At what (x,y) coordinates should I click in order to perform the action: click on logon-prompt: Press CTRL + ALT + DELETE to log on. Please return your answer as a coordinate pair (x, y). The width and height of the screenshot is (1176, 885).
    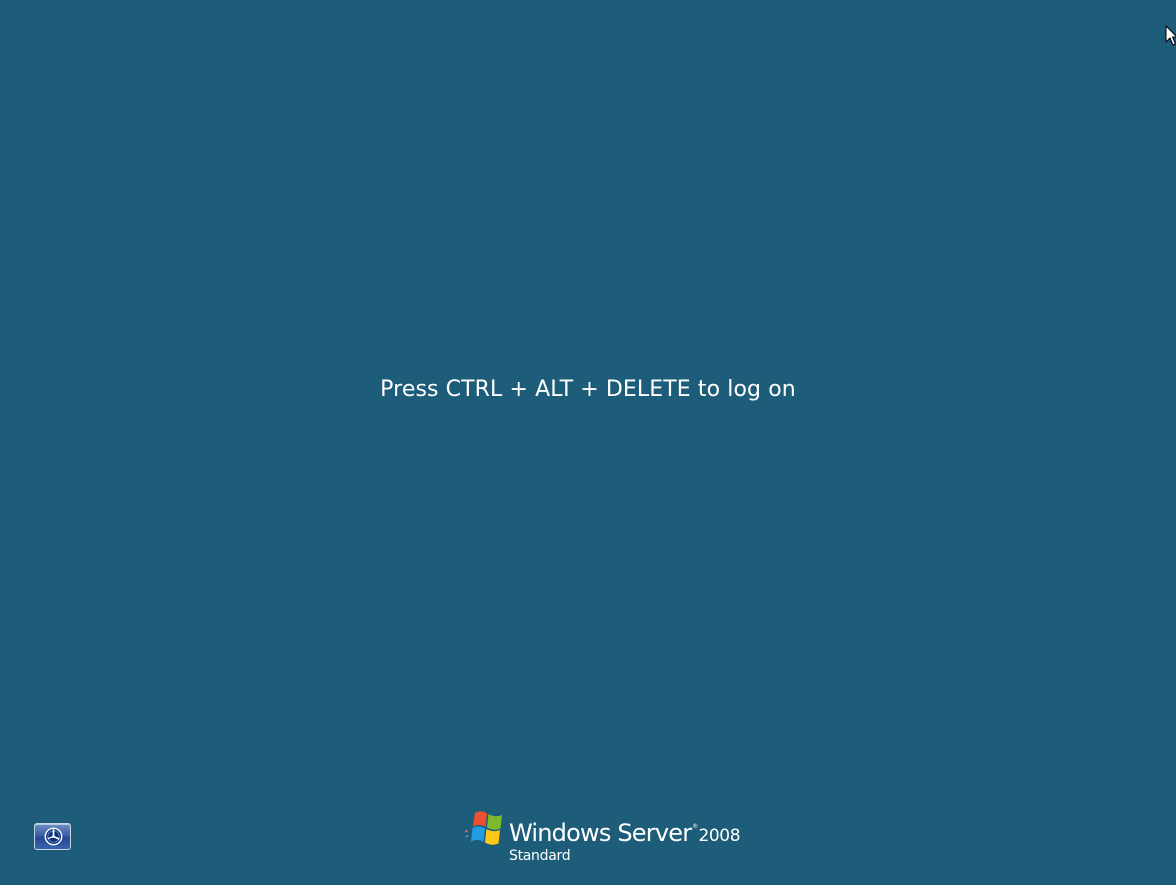
    Looking at the image, I should click on (588, 389).